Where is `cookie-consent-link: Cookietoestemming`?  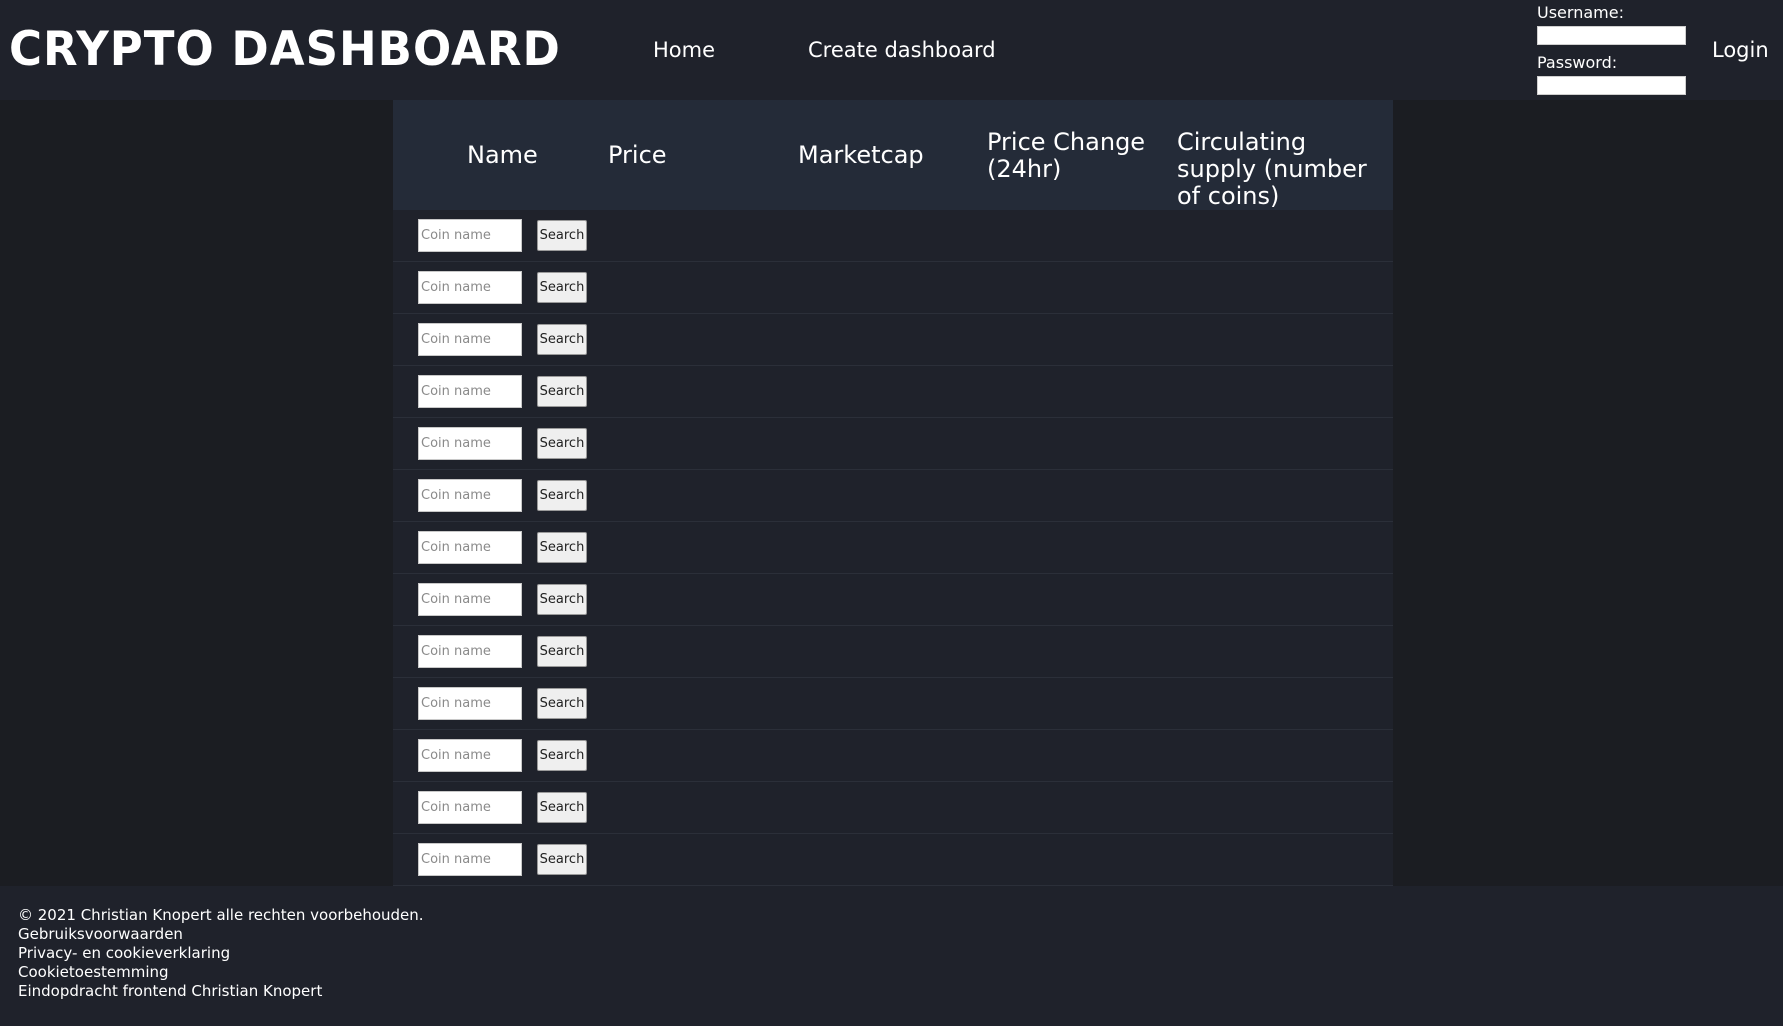 cookie-consent-link: Cookietoestemming is located at coordinates (221, 972).